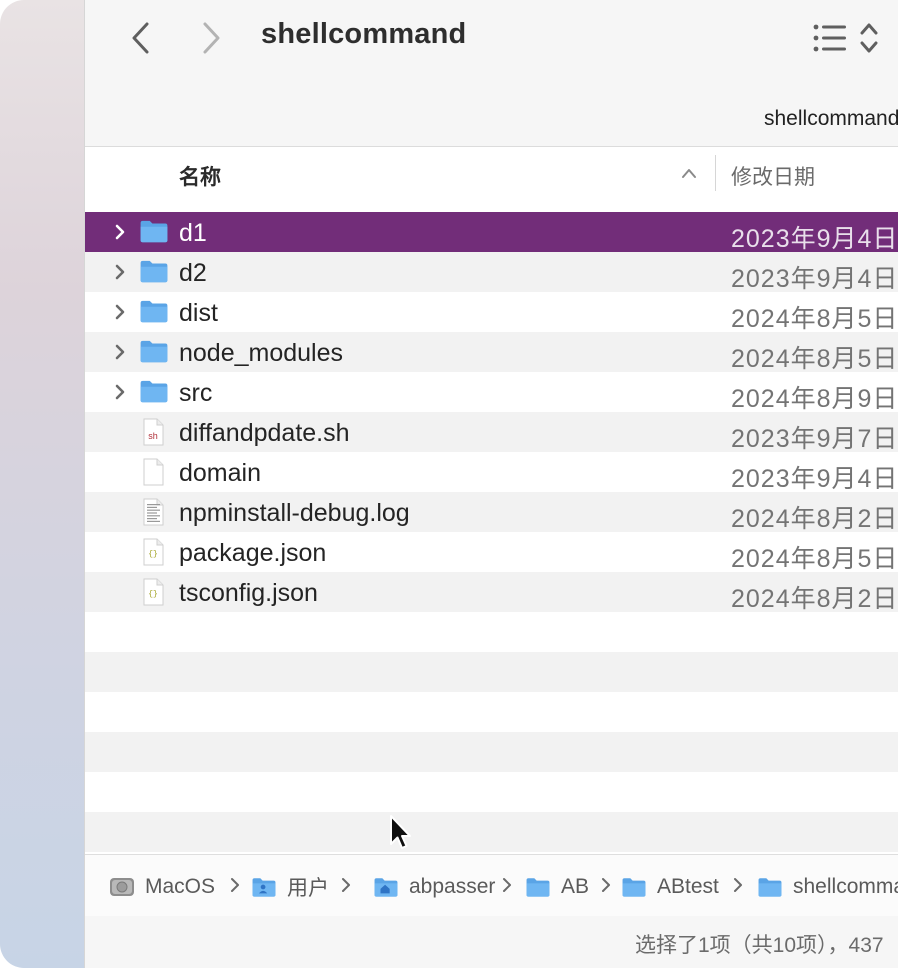 This screenshot has width=898, height=968. I want to click on up-down-chevron-icon, so click(869, 38).